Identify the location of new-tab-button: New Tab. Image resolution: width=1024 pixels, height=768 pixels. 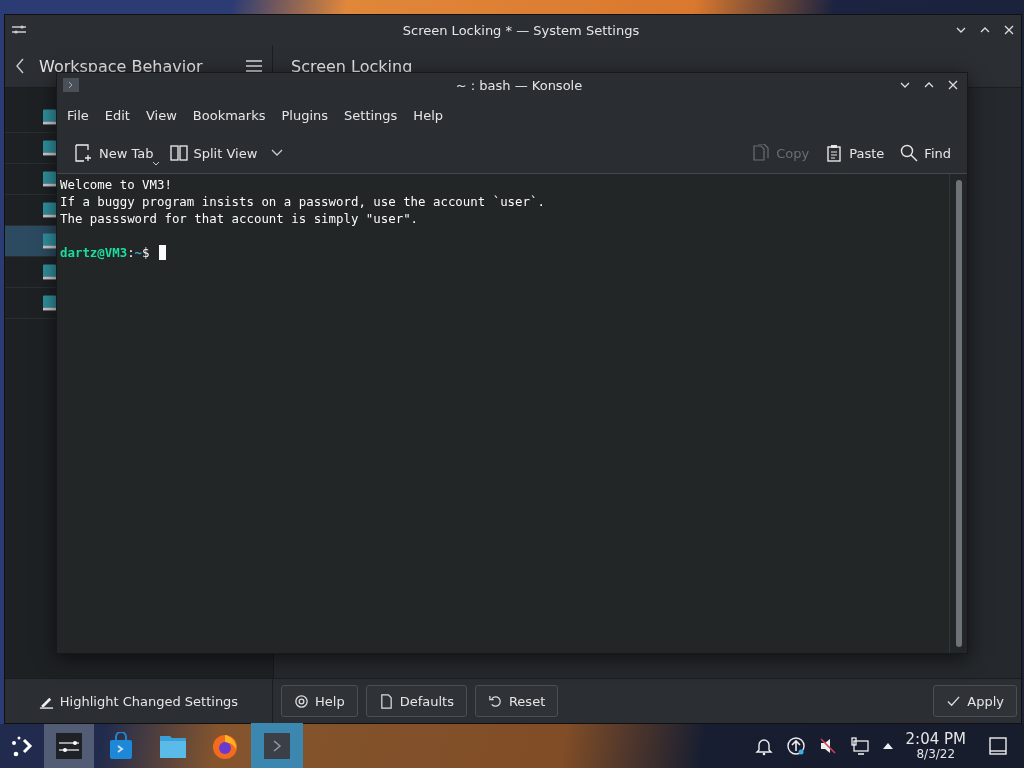
(114, 153).